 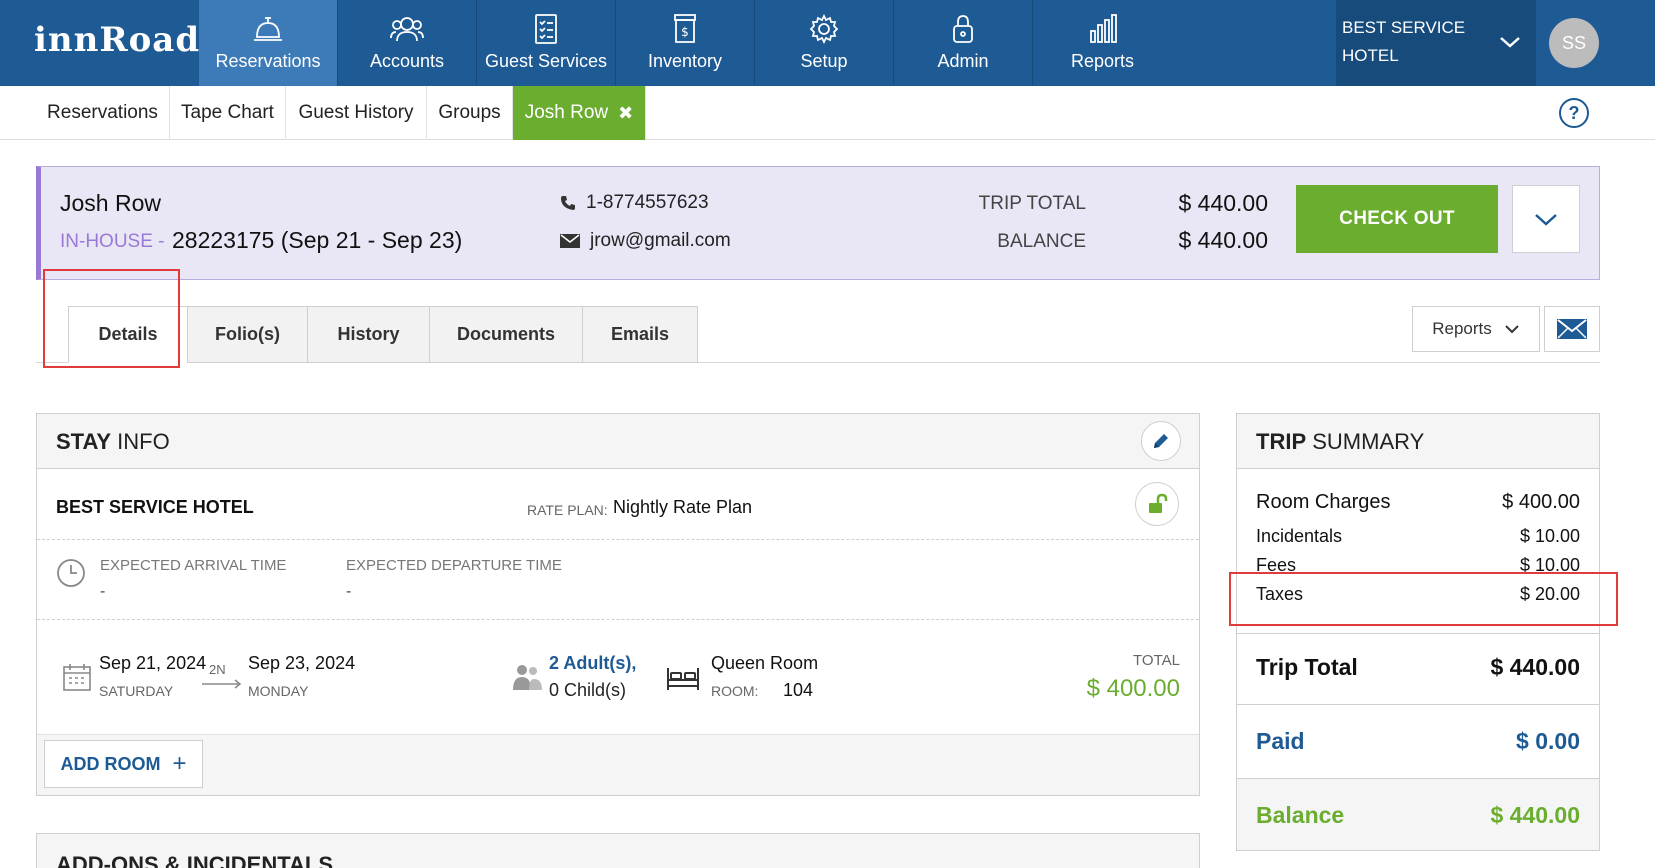 What do you see at coordinates (368, 334) in the screenshot?
I see `tab-history: History` at bounding box center [368, 334].